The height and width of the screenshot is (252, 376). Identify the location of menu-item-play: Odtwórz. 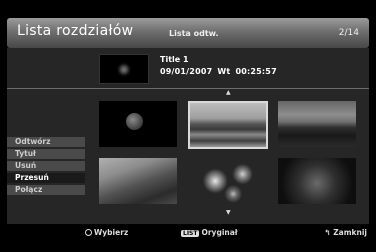
(46, 142).